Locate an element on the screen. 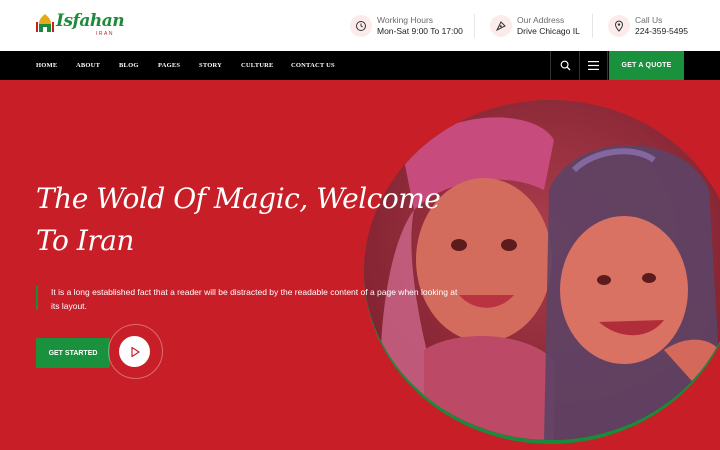 The image size is (720, 450). working-hours-info: Working Hours Mon-Sat 9:00 To 17:00 is located at coordinates (406, 26).